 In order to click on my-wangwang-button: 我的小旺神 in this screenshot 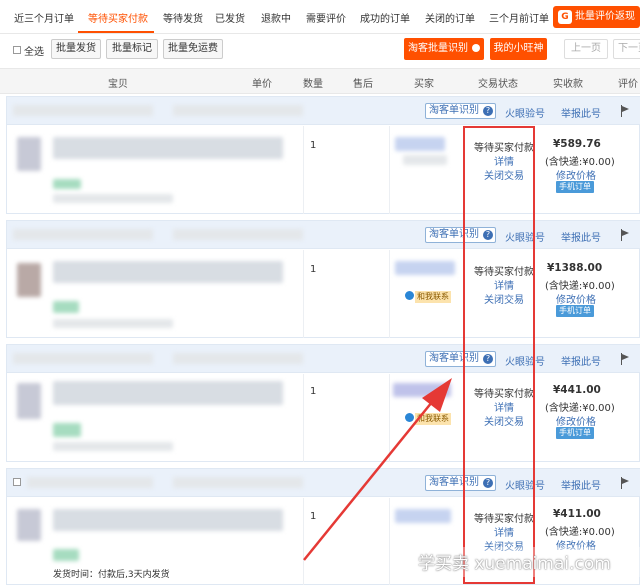, I will do `click(518, 49)`.